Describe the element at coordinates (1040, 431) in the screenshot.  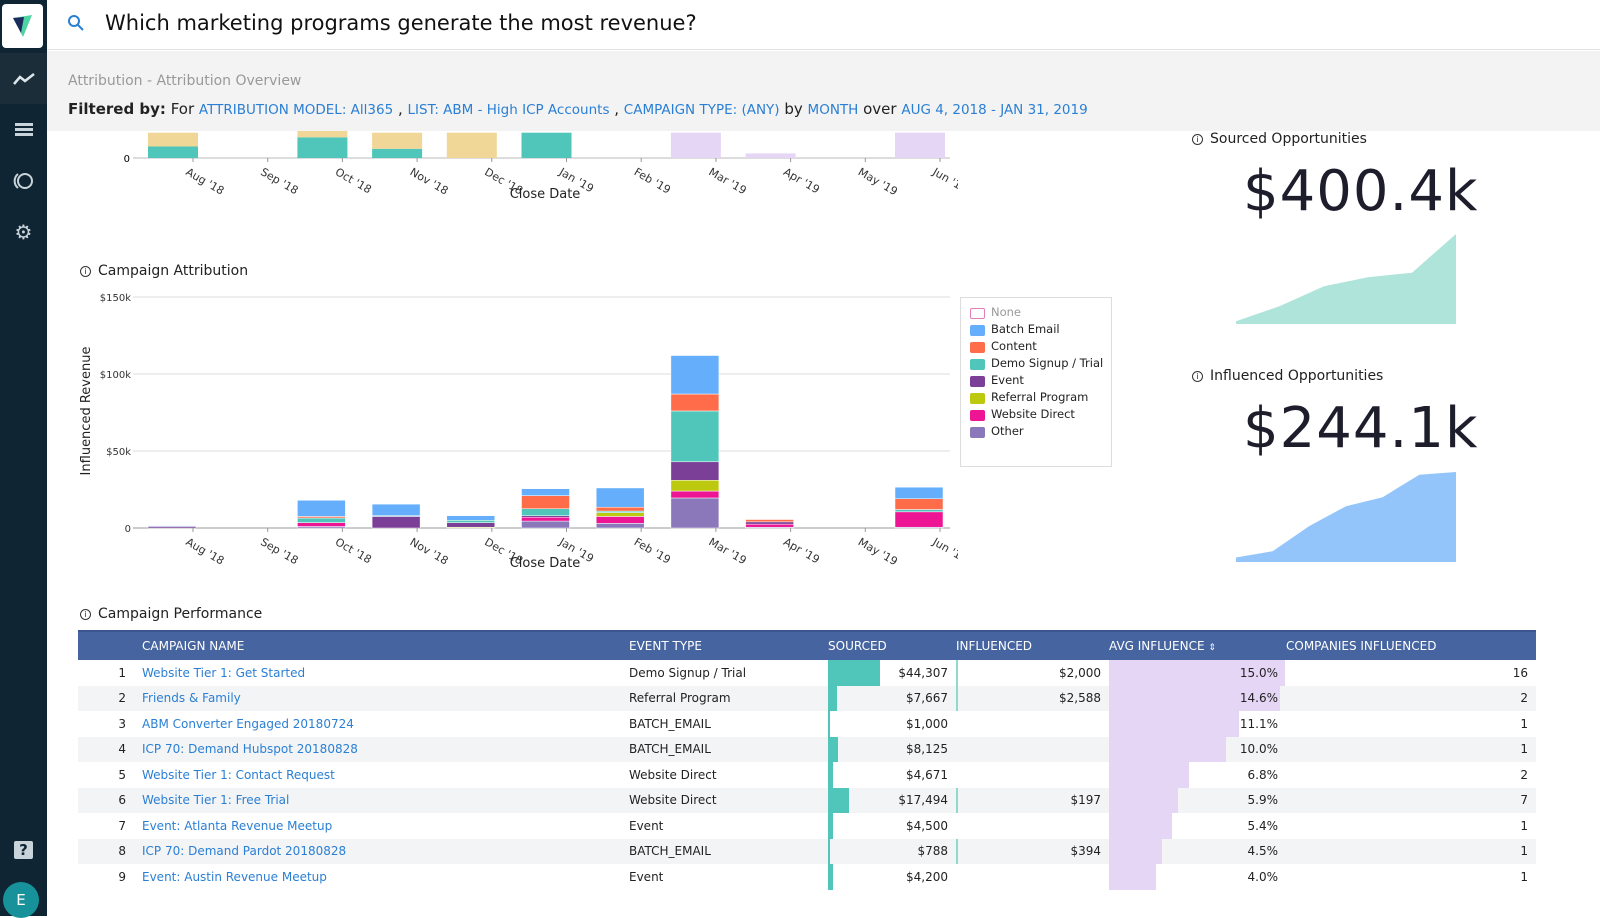
I see `legend-item: Other` at that location.